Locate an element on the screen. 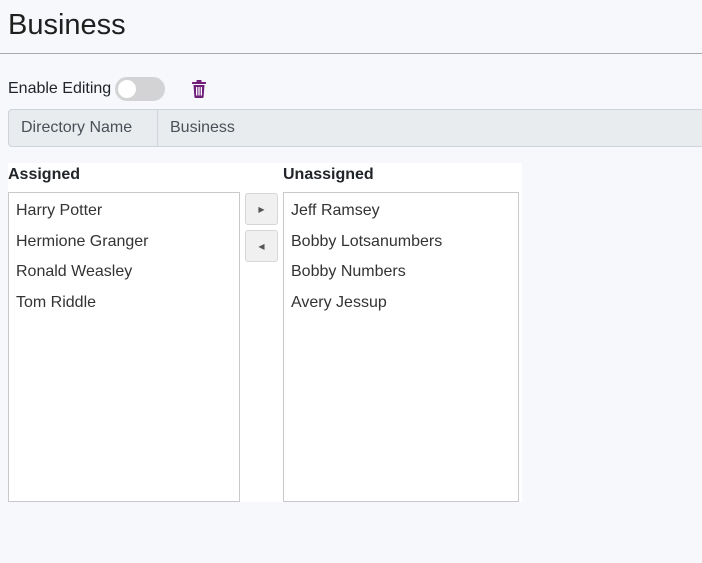 This screenshot has height=563, width=702. trash-icon is located at coordinates (199, 89).